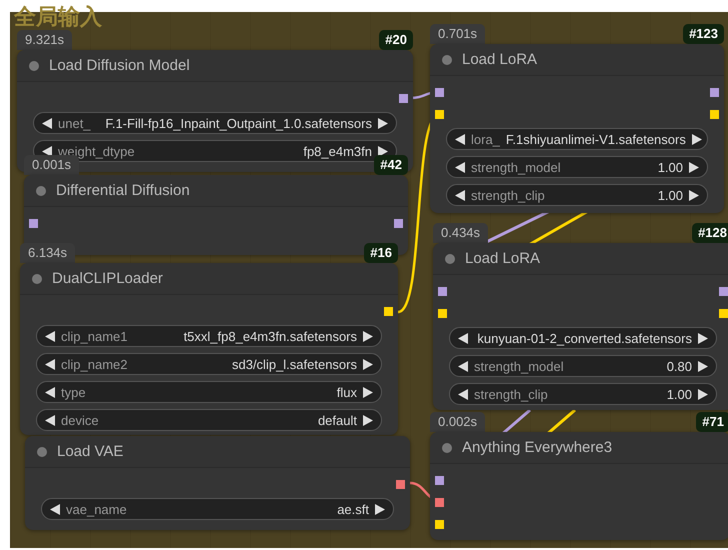  I want to click on widget-value: F.1-Fill-fp16_Inpaint_Outpaint_1.0.safetensors, so click(238, 123).